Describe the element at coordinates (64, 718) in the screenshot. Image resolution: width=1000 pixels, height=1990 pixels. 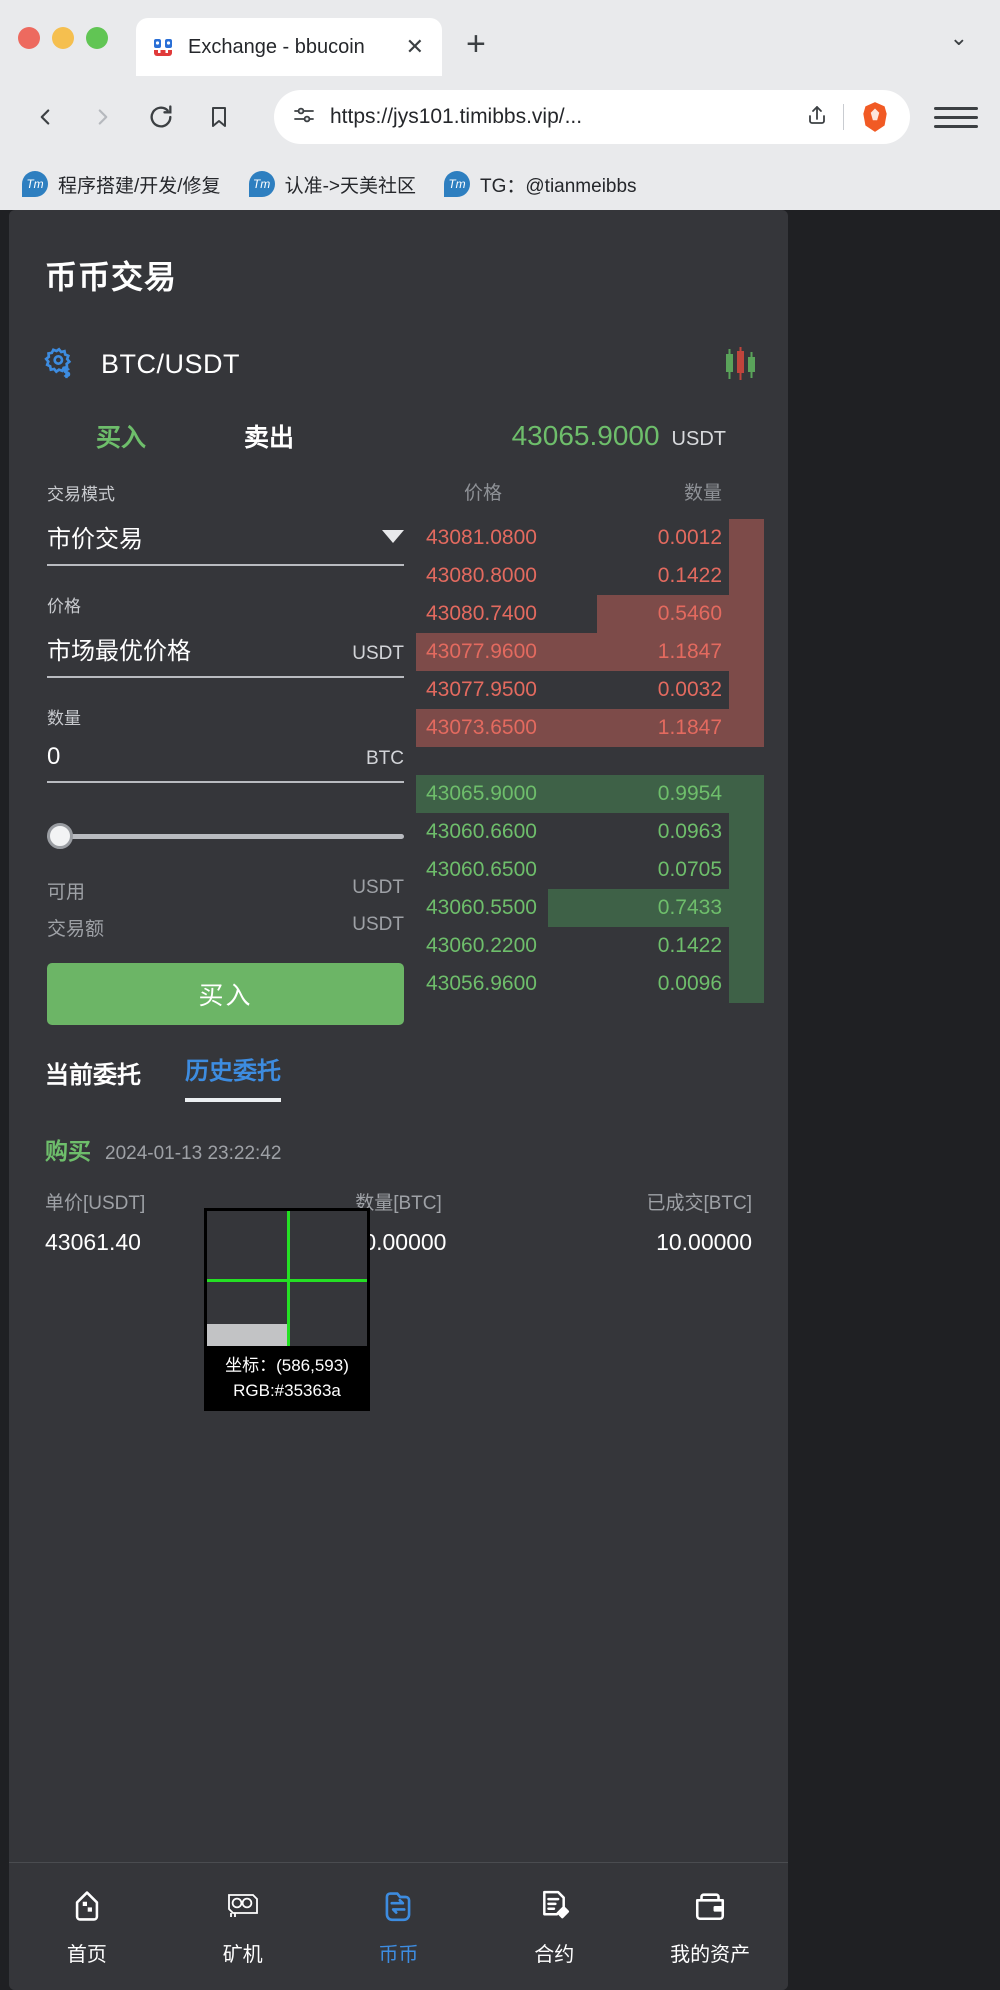
I see `amount-label: 数量` at that location.